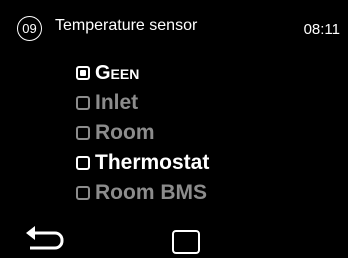 The image size is (348, 258). Describe the element at coordinates (83, 73) in the screenshot. I see `checkbox-checked-icon` at that location.